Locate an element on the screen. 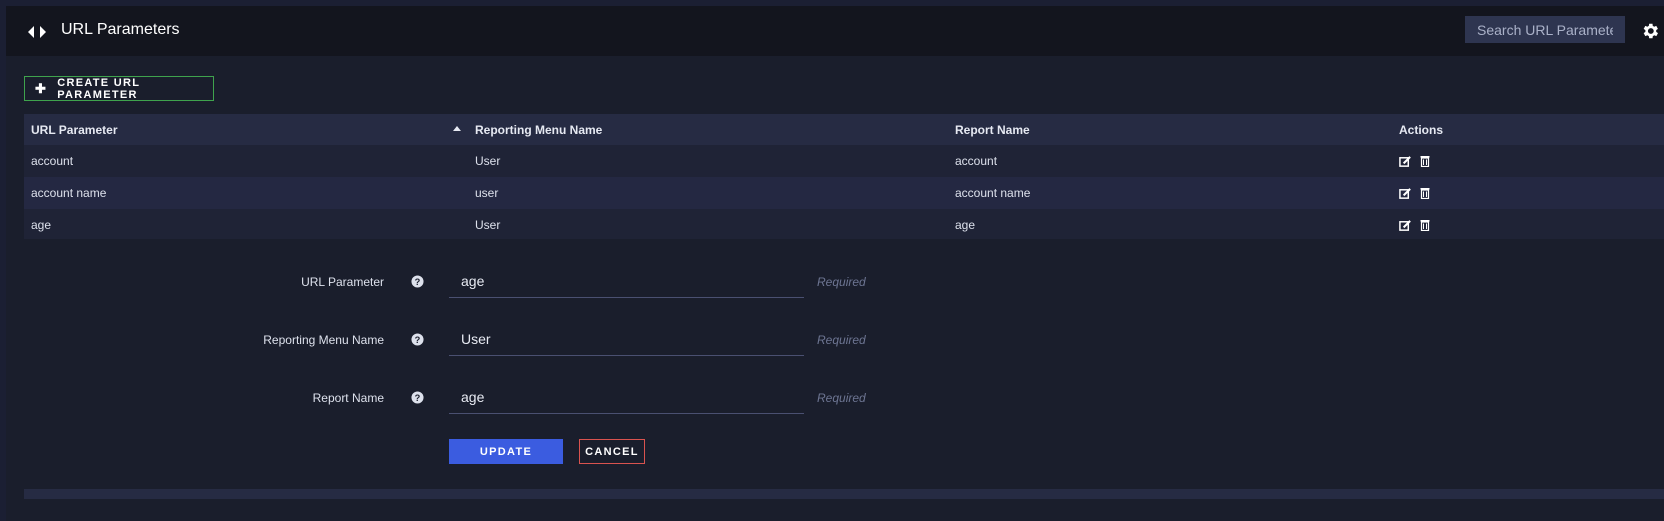 The width and height of the screenshot is (1664, 521). search-input is located at coordinates (1545, 29).